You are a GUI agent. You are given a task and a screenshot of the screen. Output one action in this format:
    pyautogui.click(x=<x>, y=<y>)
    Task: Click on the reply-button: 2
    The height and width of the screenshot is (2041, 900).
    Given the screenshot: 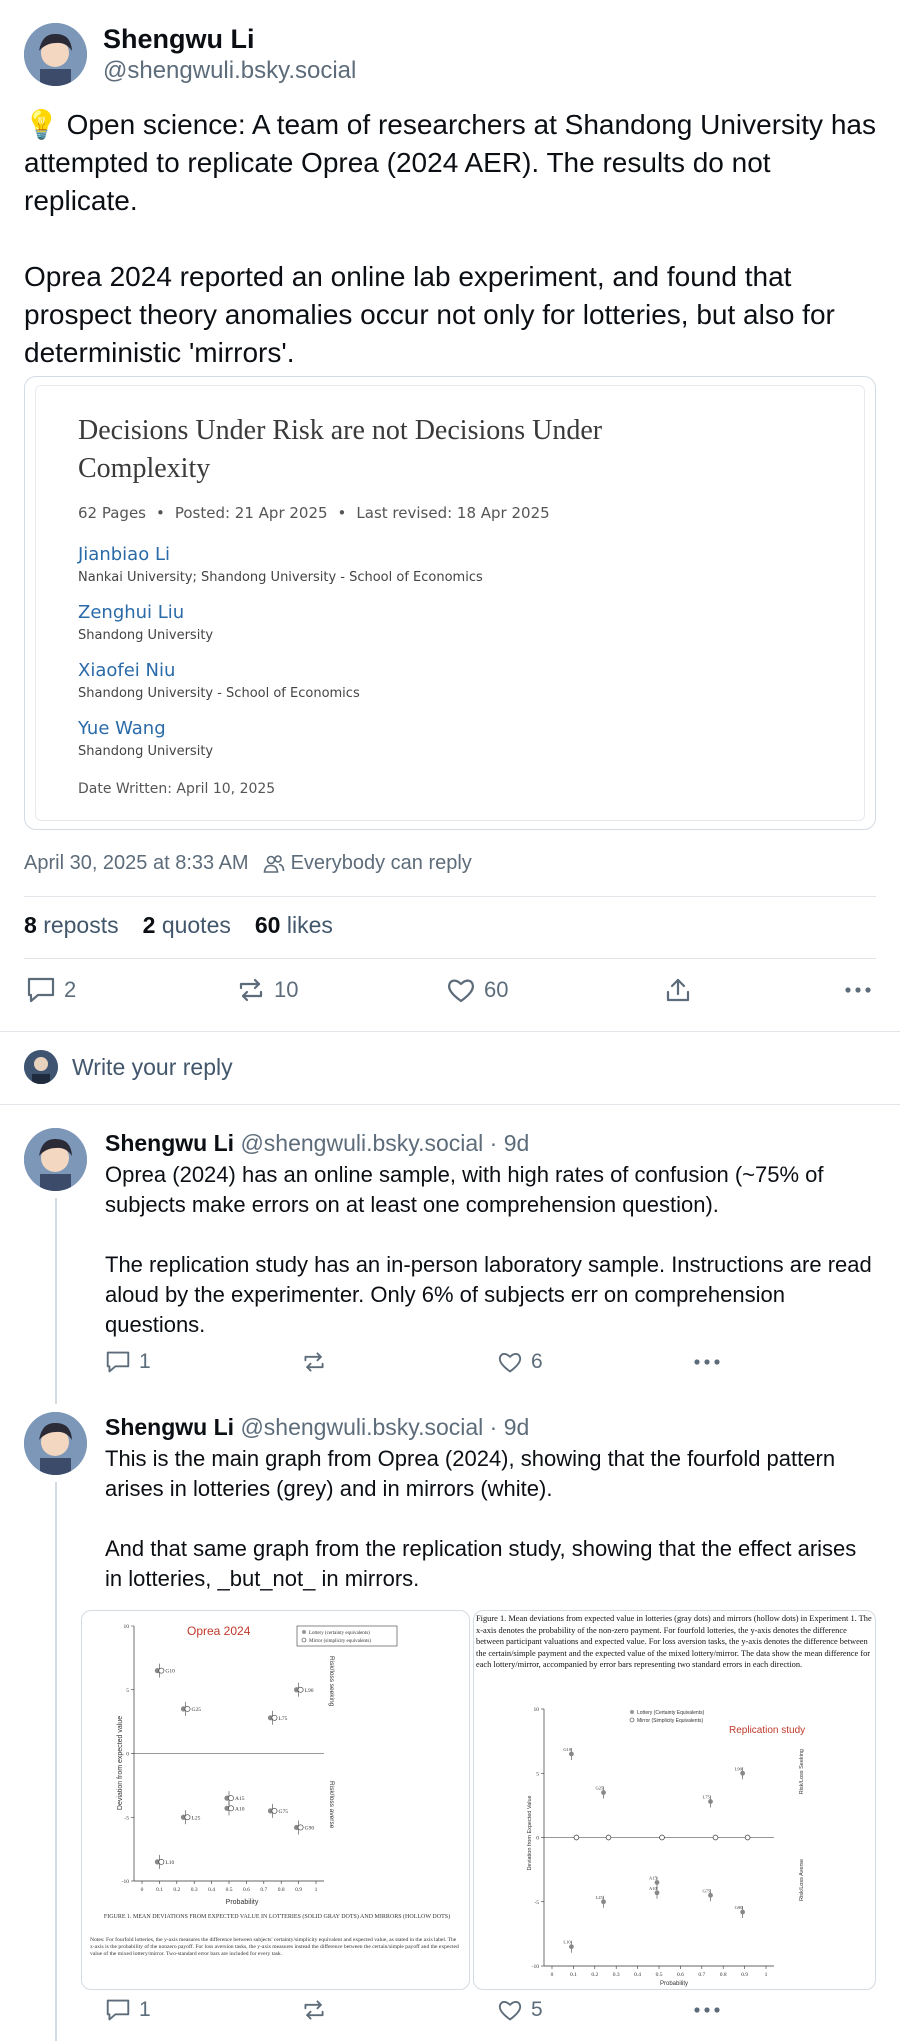 What is the action you would take?
    pyautogui.click(x=131, y=990)
    